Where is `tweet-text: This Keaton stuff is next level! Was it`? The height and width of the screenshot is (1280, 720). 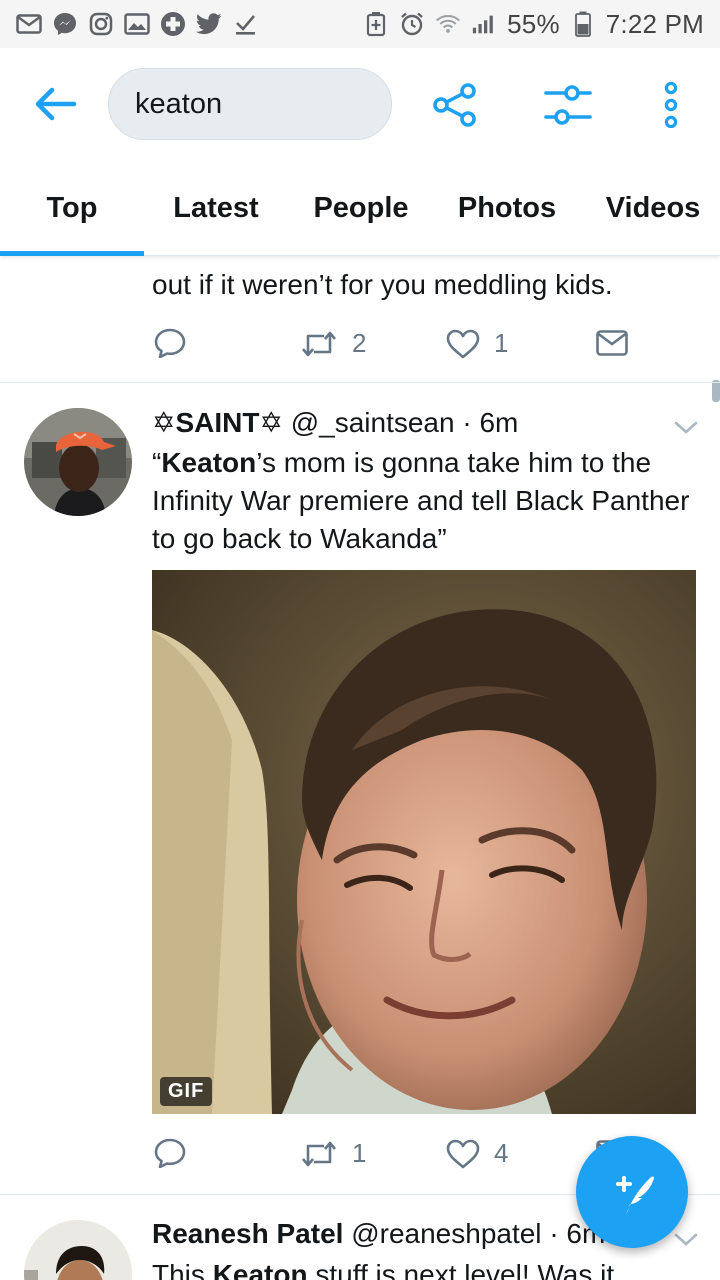 tweet-text: This Keaton stuff is next level! Was it is located at coordinates (422, 1268).